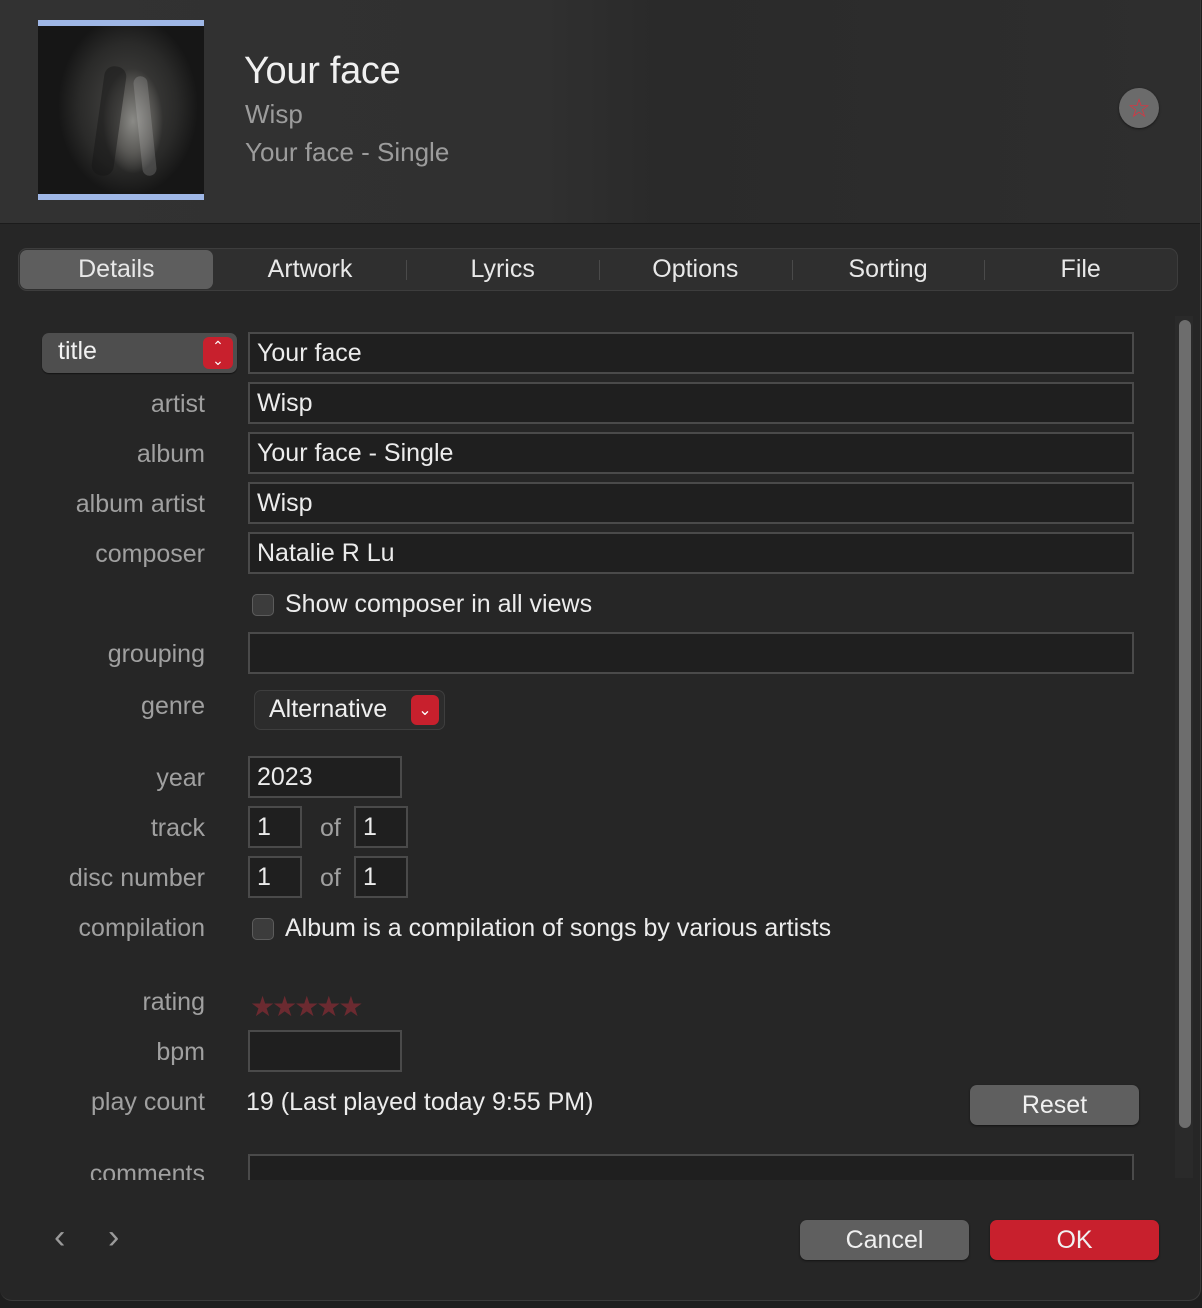 The width and height of the screenshot is (1202, 1308). What do you see at coordinates (328, 709) in the screenshot?
I see `genre-value: Alternative` at bounding box center [328, 709].